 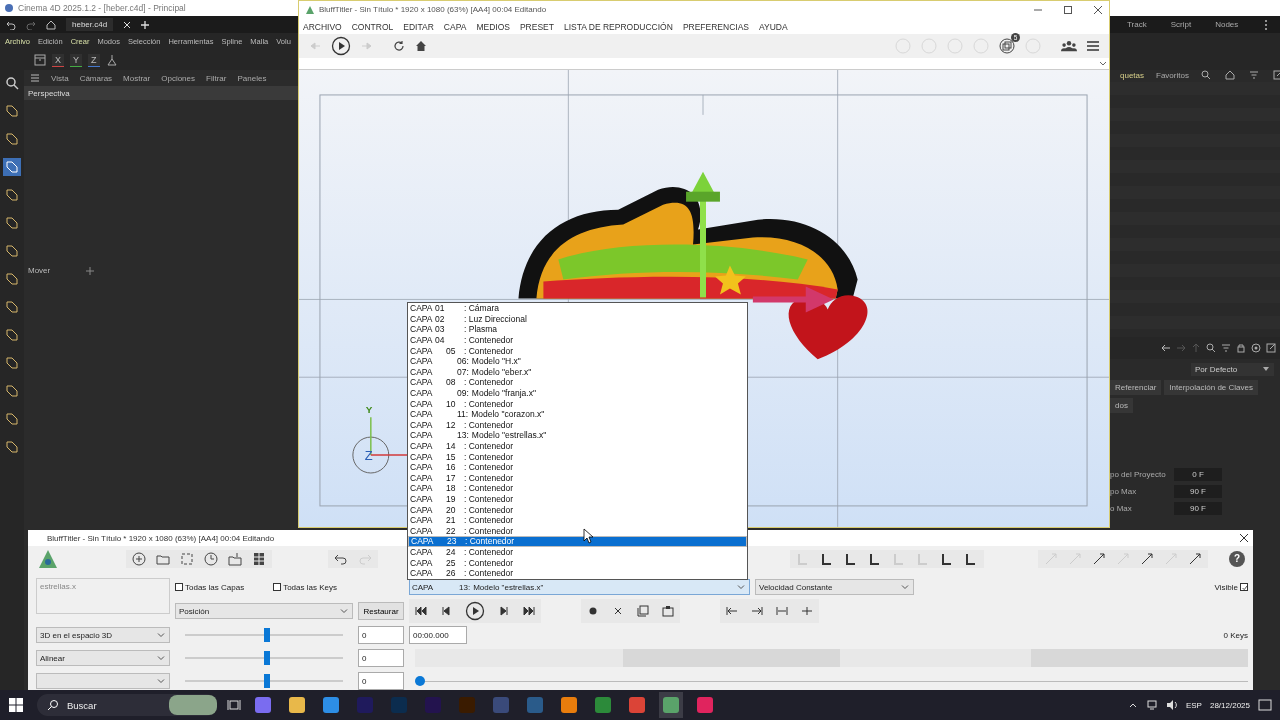 What do you see at coordinates (1229, 75) in the screenshot?
I see `home-icon` at bounding box center [1229, 75].